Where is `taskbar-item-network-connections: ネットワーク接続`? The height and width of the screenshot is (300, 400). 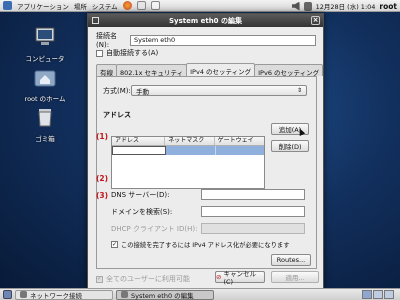
taskbar-item-network-connections: ネットワーク接続 is located at coordinates (64, 294).